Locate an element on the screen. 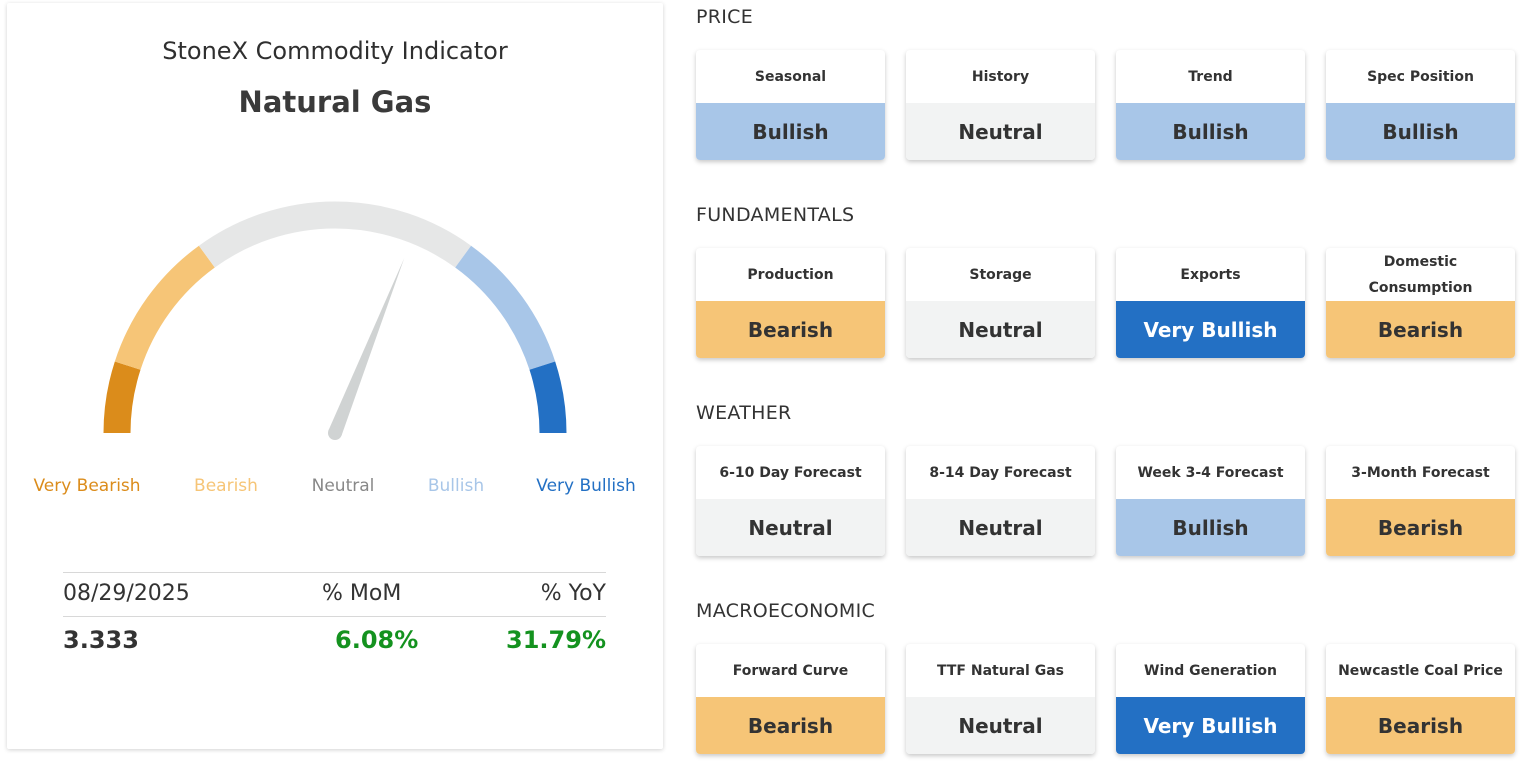 Image resolution: width=1523 pixels, height=762 pixels. stats-yoy-value: 31.79% is located at coordinates (556, 640).